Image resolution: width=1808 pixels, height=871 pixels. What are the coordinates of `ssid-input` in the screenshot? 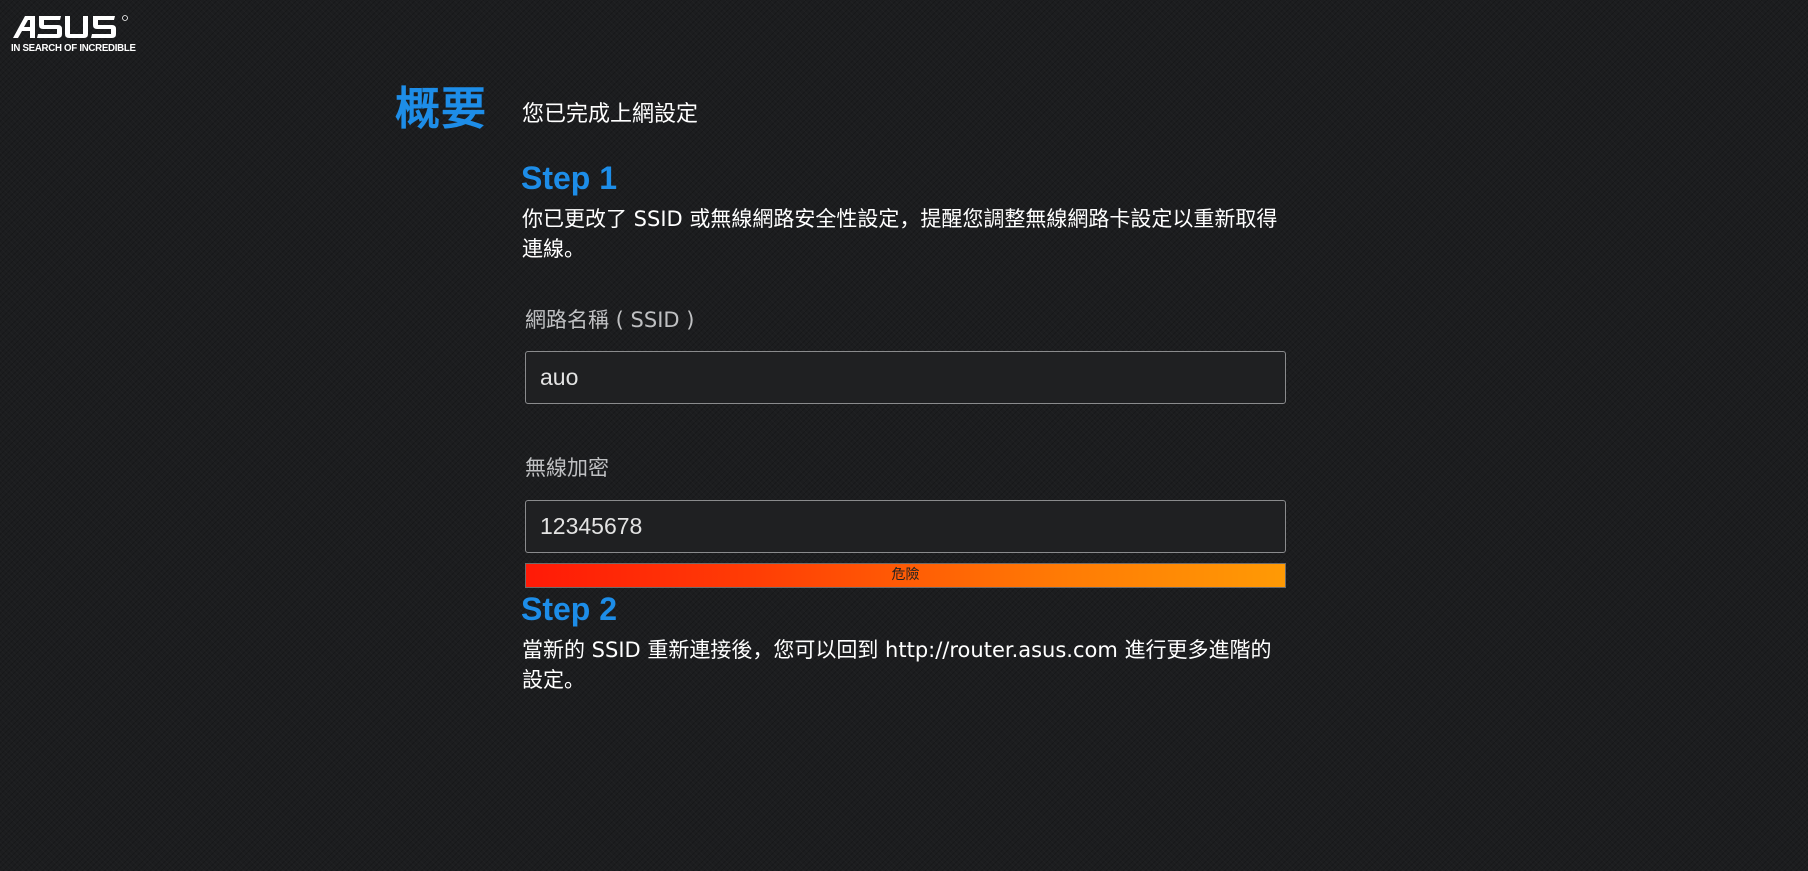 It's located at (905, 377).